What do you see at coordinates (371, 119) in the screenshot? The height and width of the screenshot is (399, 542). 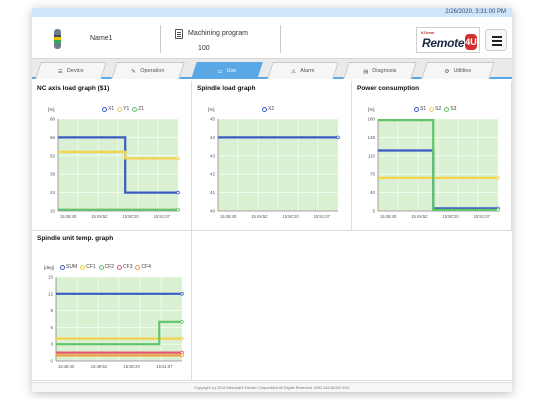 I see `y-tick-label: 180` at bounding box center [371, 119].